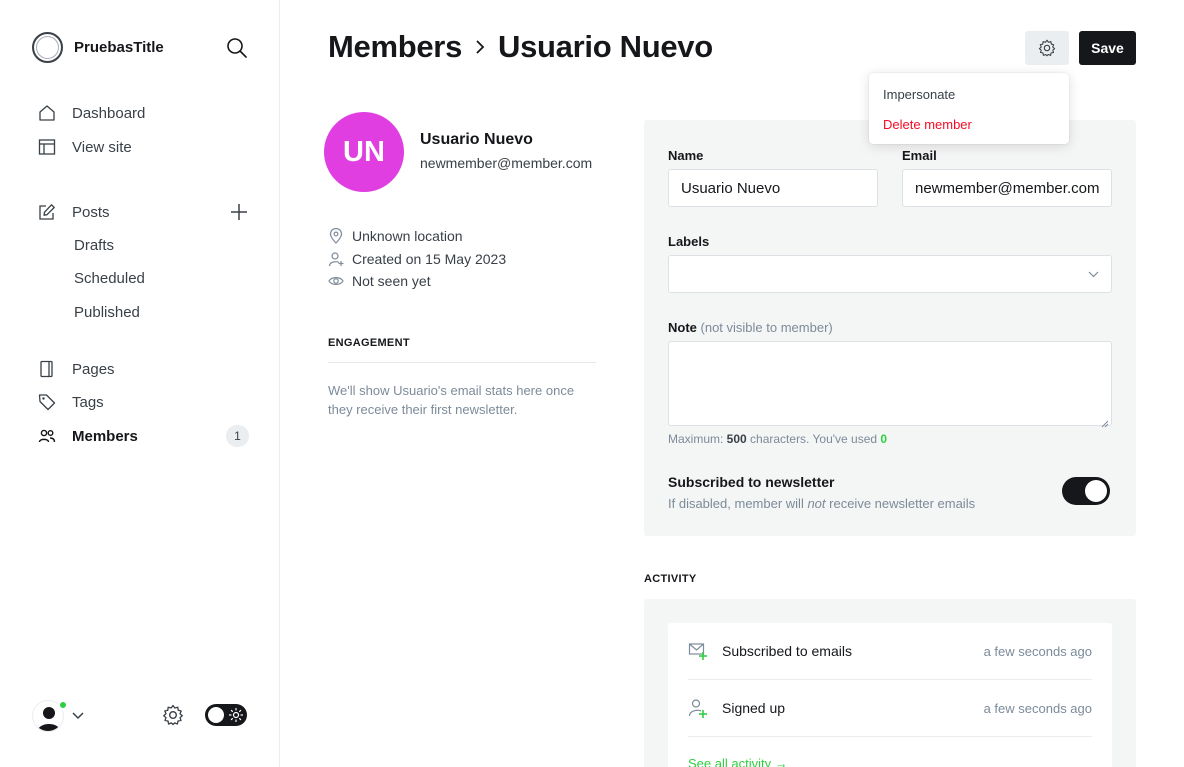  I want to click on activity-item: Subscribed to emails a few seconds ago, so click(890, 651).